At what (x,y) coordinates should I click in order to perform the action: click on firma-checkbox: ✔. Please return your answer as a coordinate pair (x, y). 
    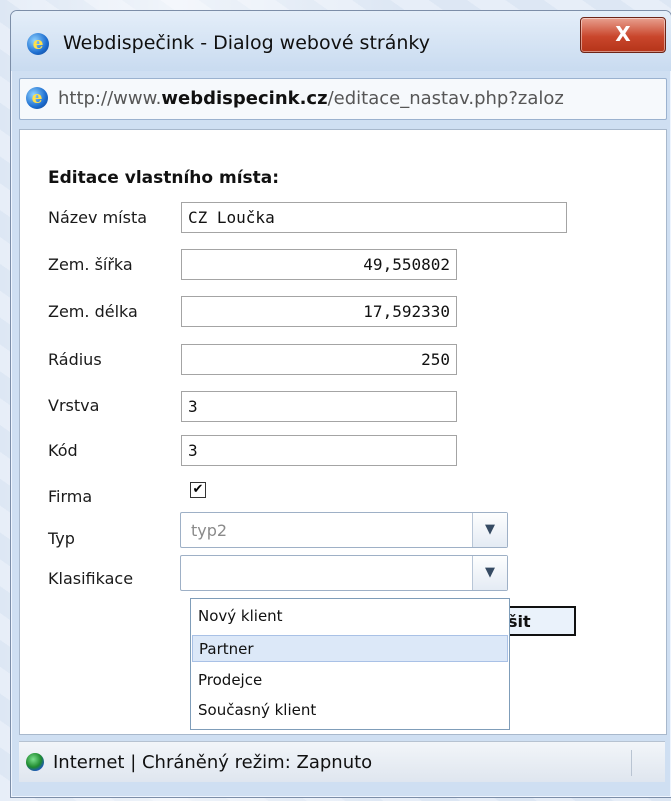
    Looking at the image, I should click on (198, 490).